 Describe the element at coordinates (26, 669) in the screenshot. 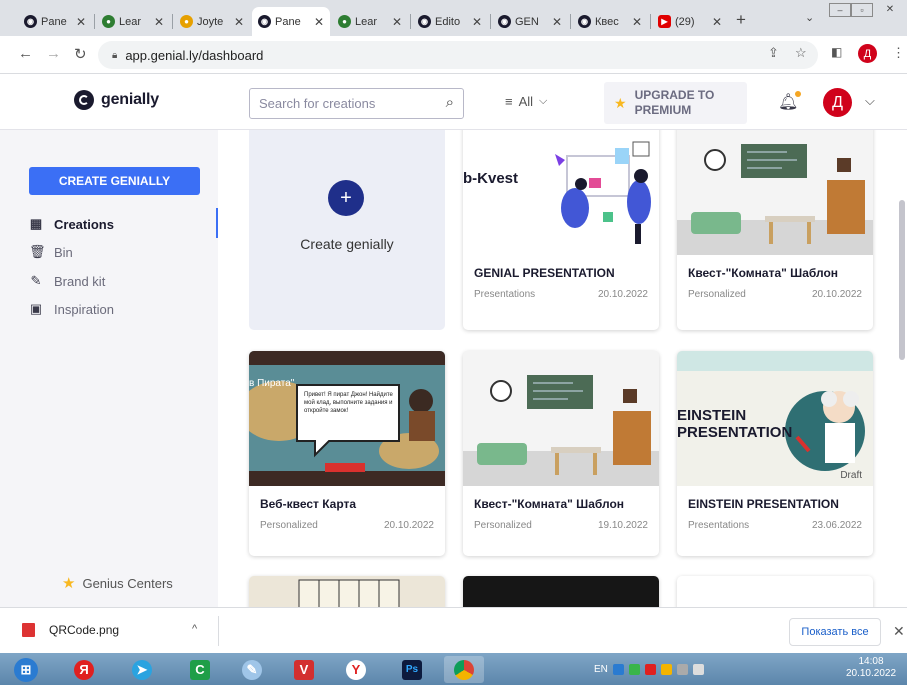

I see `start-button: ⊞` at that location.